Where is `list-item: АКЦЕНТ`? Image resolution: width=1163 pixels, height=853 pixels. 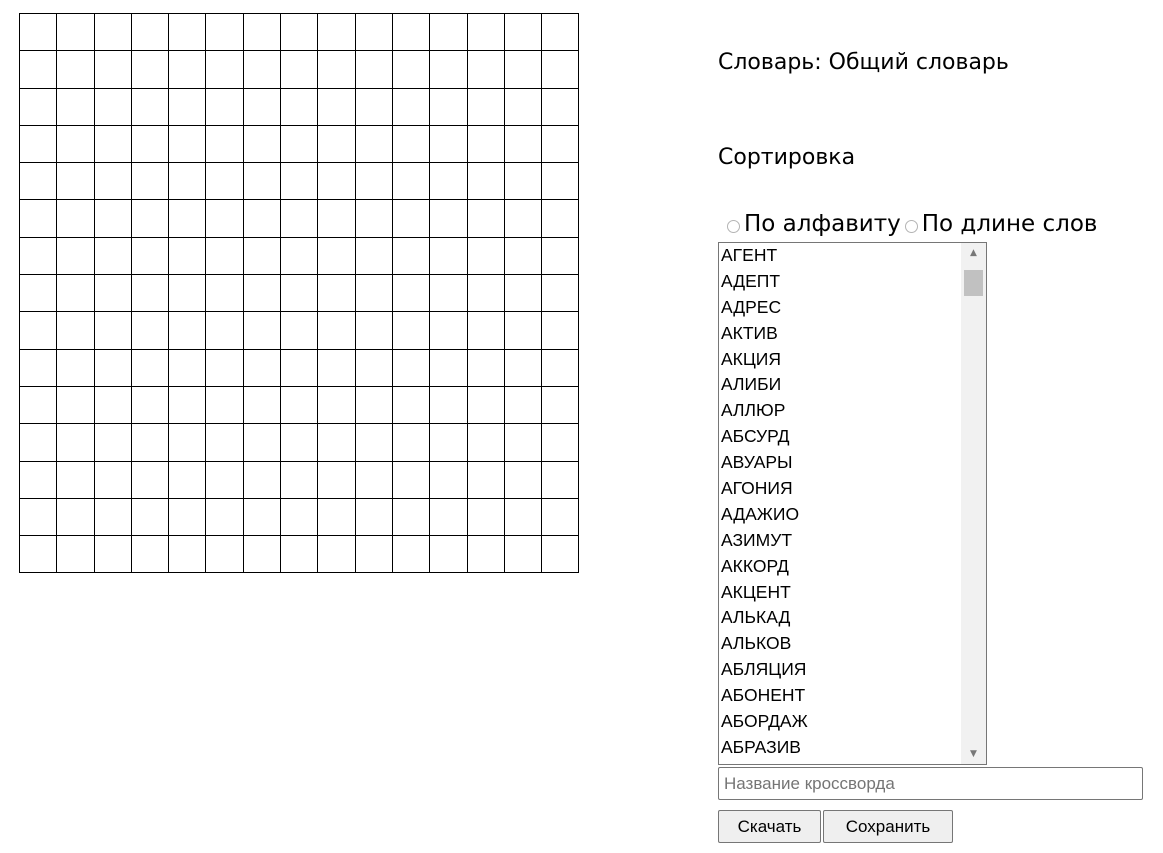
list-item: АКЦЕНТ is located at coordinates (841, 593).